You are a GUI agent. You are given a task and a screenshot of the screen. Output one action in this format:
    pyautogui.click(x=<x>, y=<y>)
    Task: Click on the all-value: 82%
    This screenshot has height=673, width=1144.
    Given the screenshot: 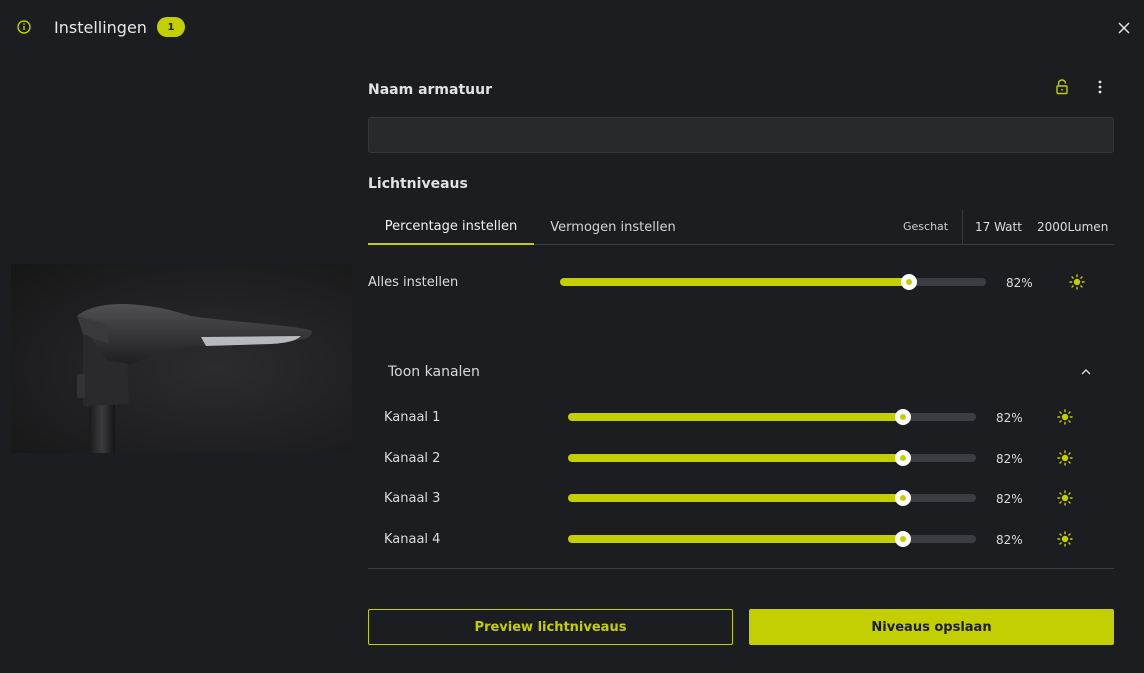 What is the action you would take?
    pyautogui.click(x=1019, y=283)
    